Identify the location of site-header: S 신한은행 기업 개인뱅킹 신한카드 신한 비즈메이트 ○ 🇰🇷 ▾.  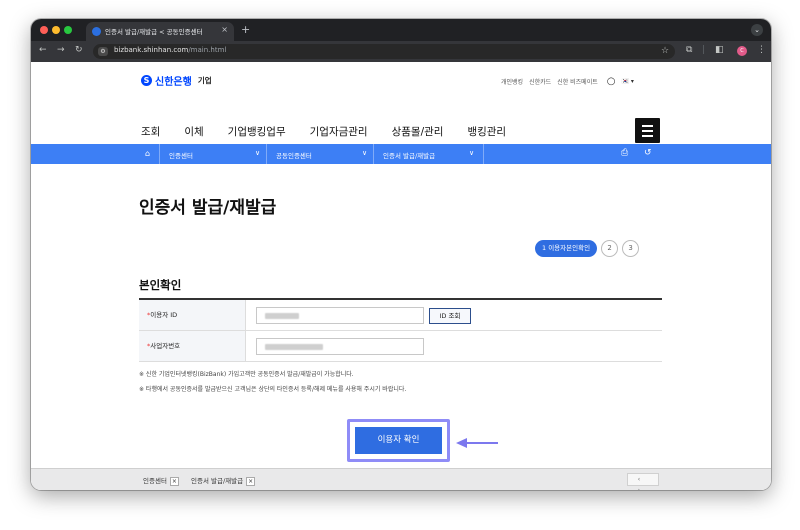
(401, 82).